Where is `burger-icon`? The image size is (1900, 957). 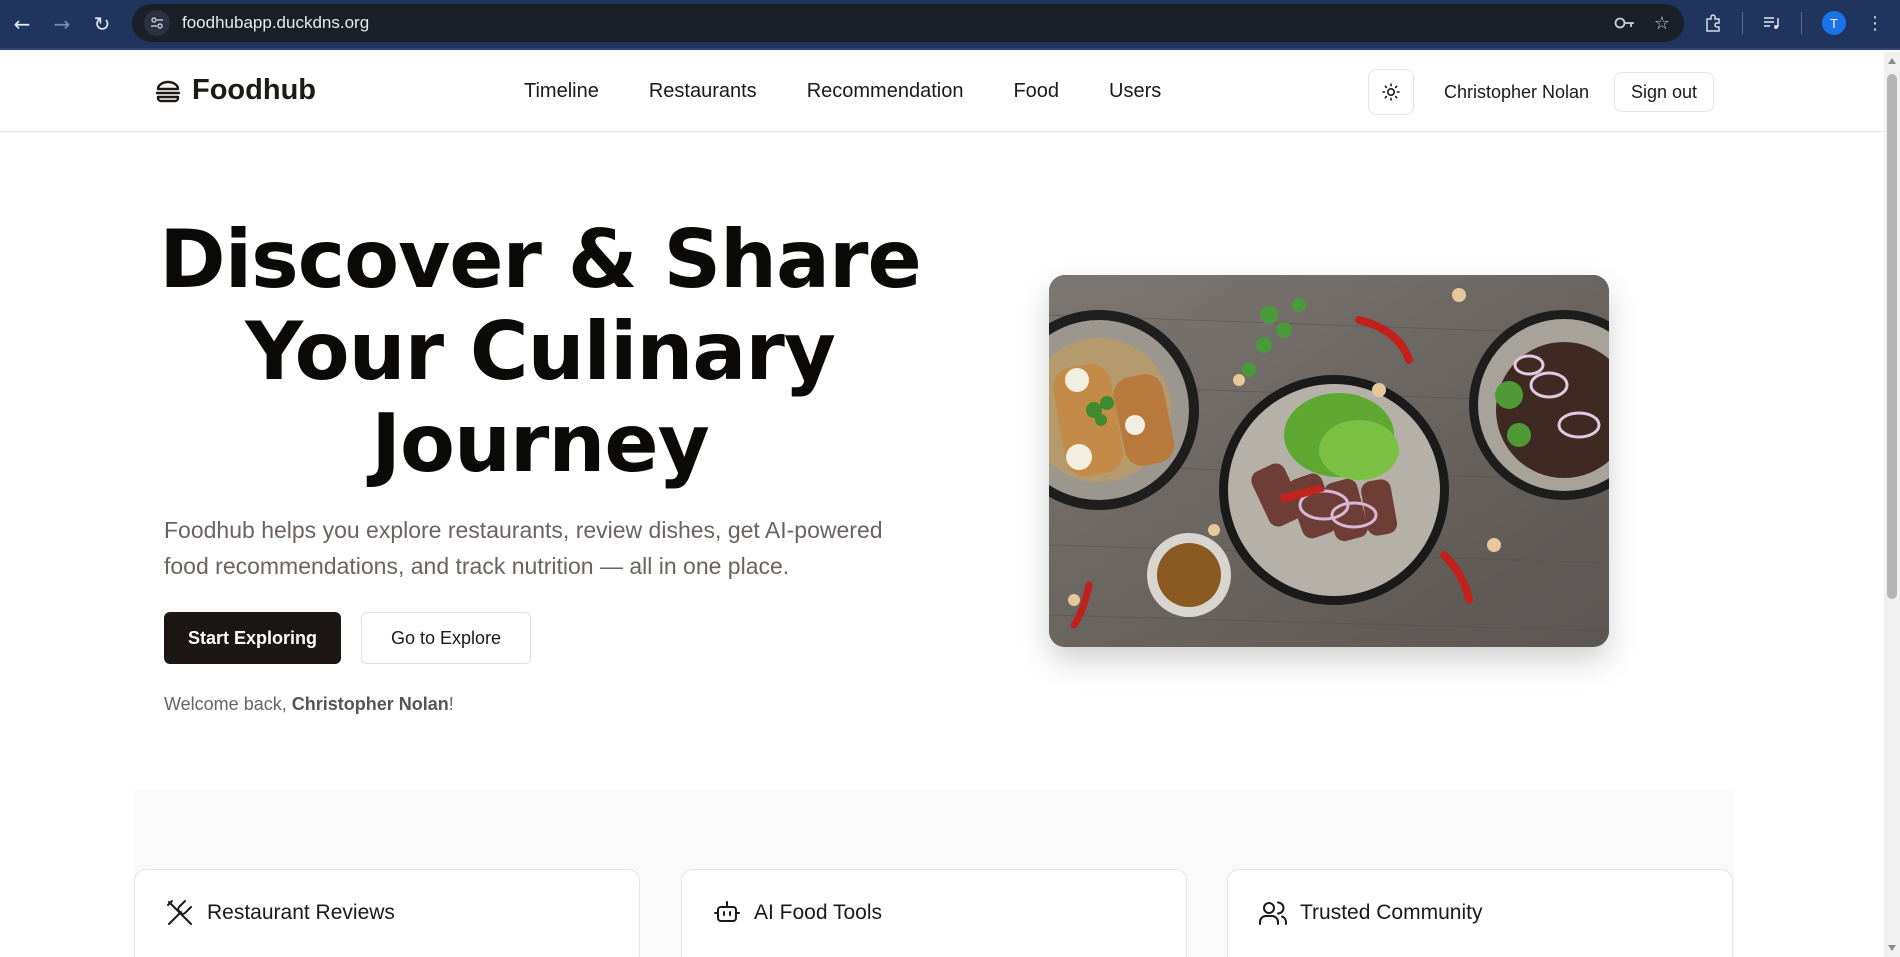 burger-icon is located at coordinates (168, 91).